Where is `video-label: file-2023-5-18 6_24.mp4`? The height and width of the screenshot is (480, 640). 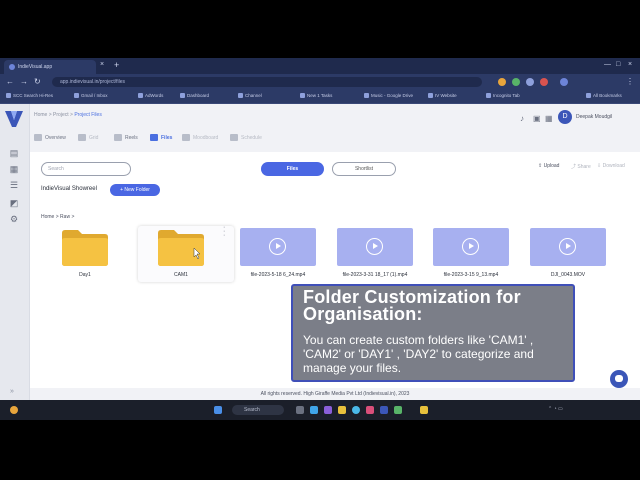 video-label: file-2023-5-18 6_24.mp4 is located at coordinates (278, 275).